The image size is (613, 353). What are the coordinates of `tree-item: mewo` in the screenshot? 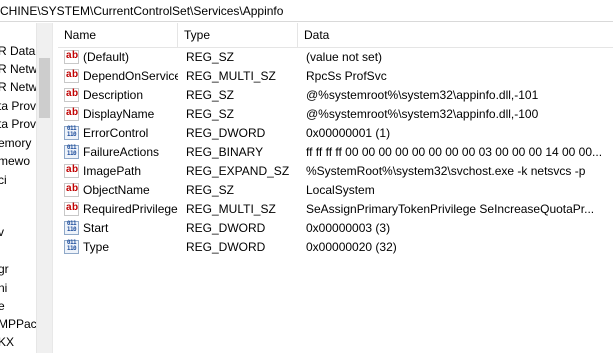 It's located at (15, 161).